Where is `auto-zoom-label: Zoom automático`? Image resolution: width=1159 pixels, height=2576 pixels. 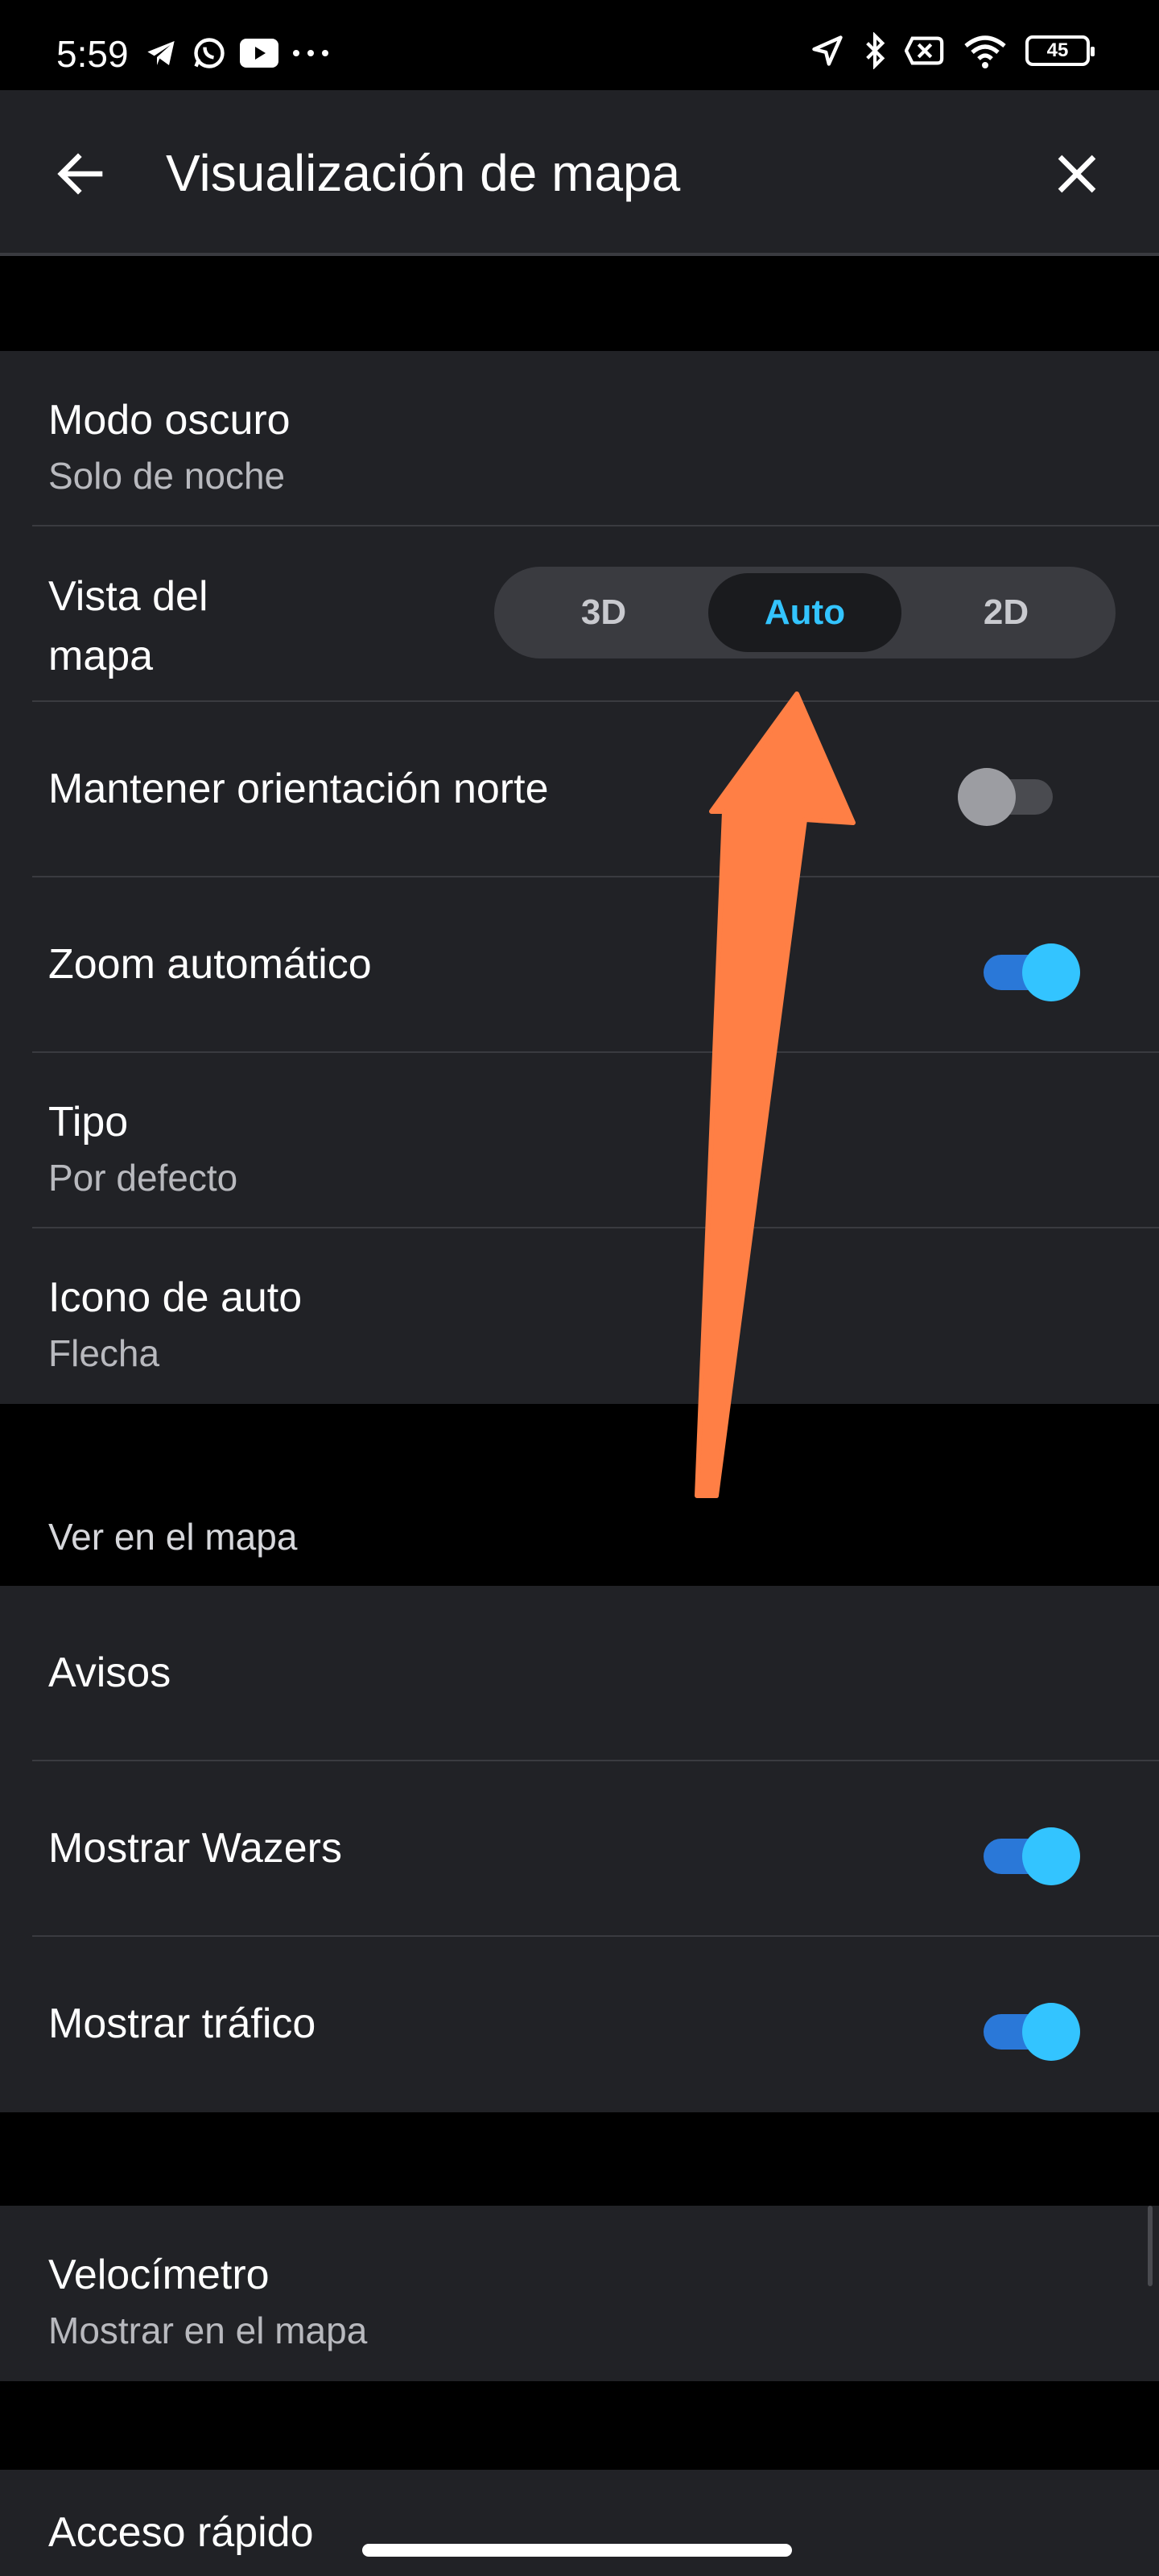
auto-zoom-label: Zoom automático is located at coordinates (210, 965).